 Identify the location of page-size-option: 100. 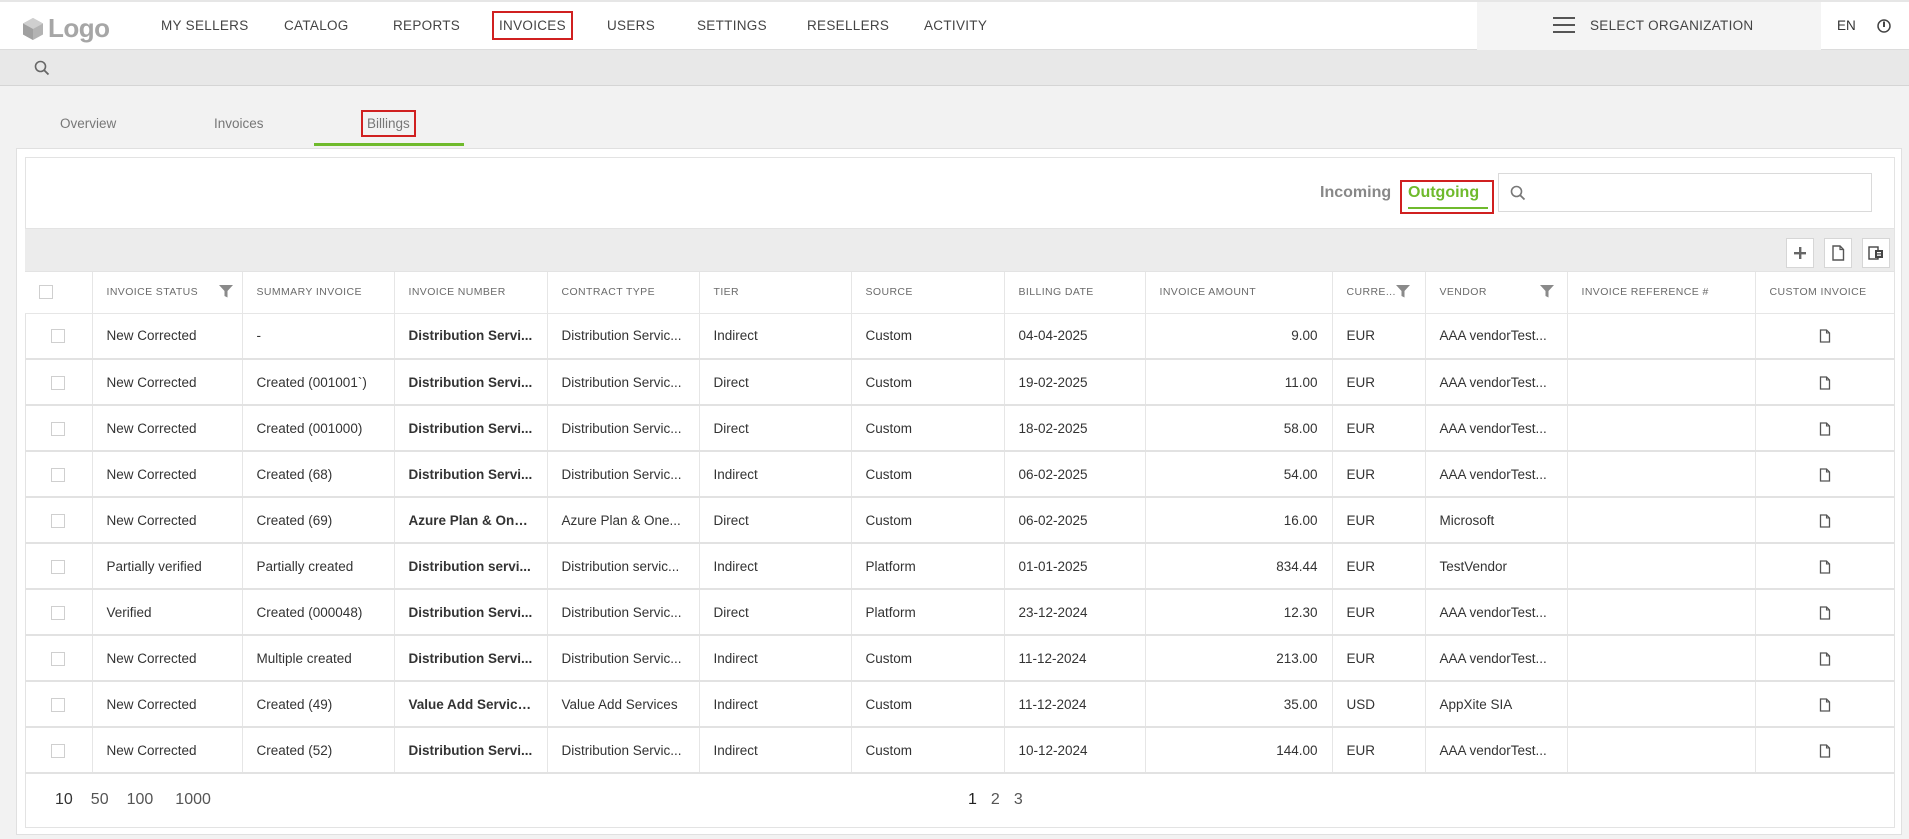
(140, 800).